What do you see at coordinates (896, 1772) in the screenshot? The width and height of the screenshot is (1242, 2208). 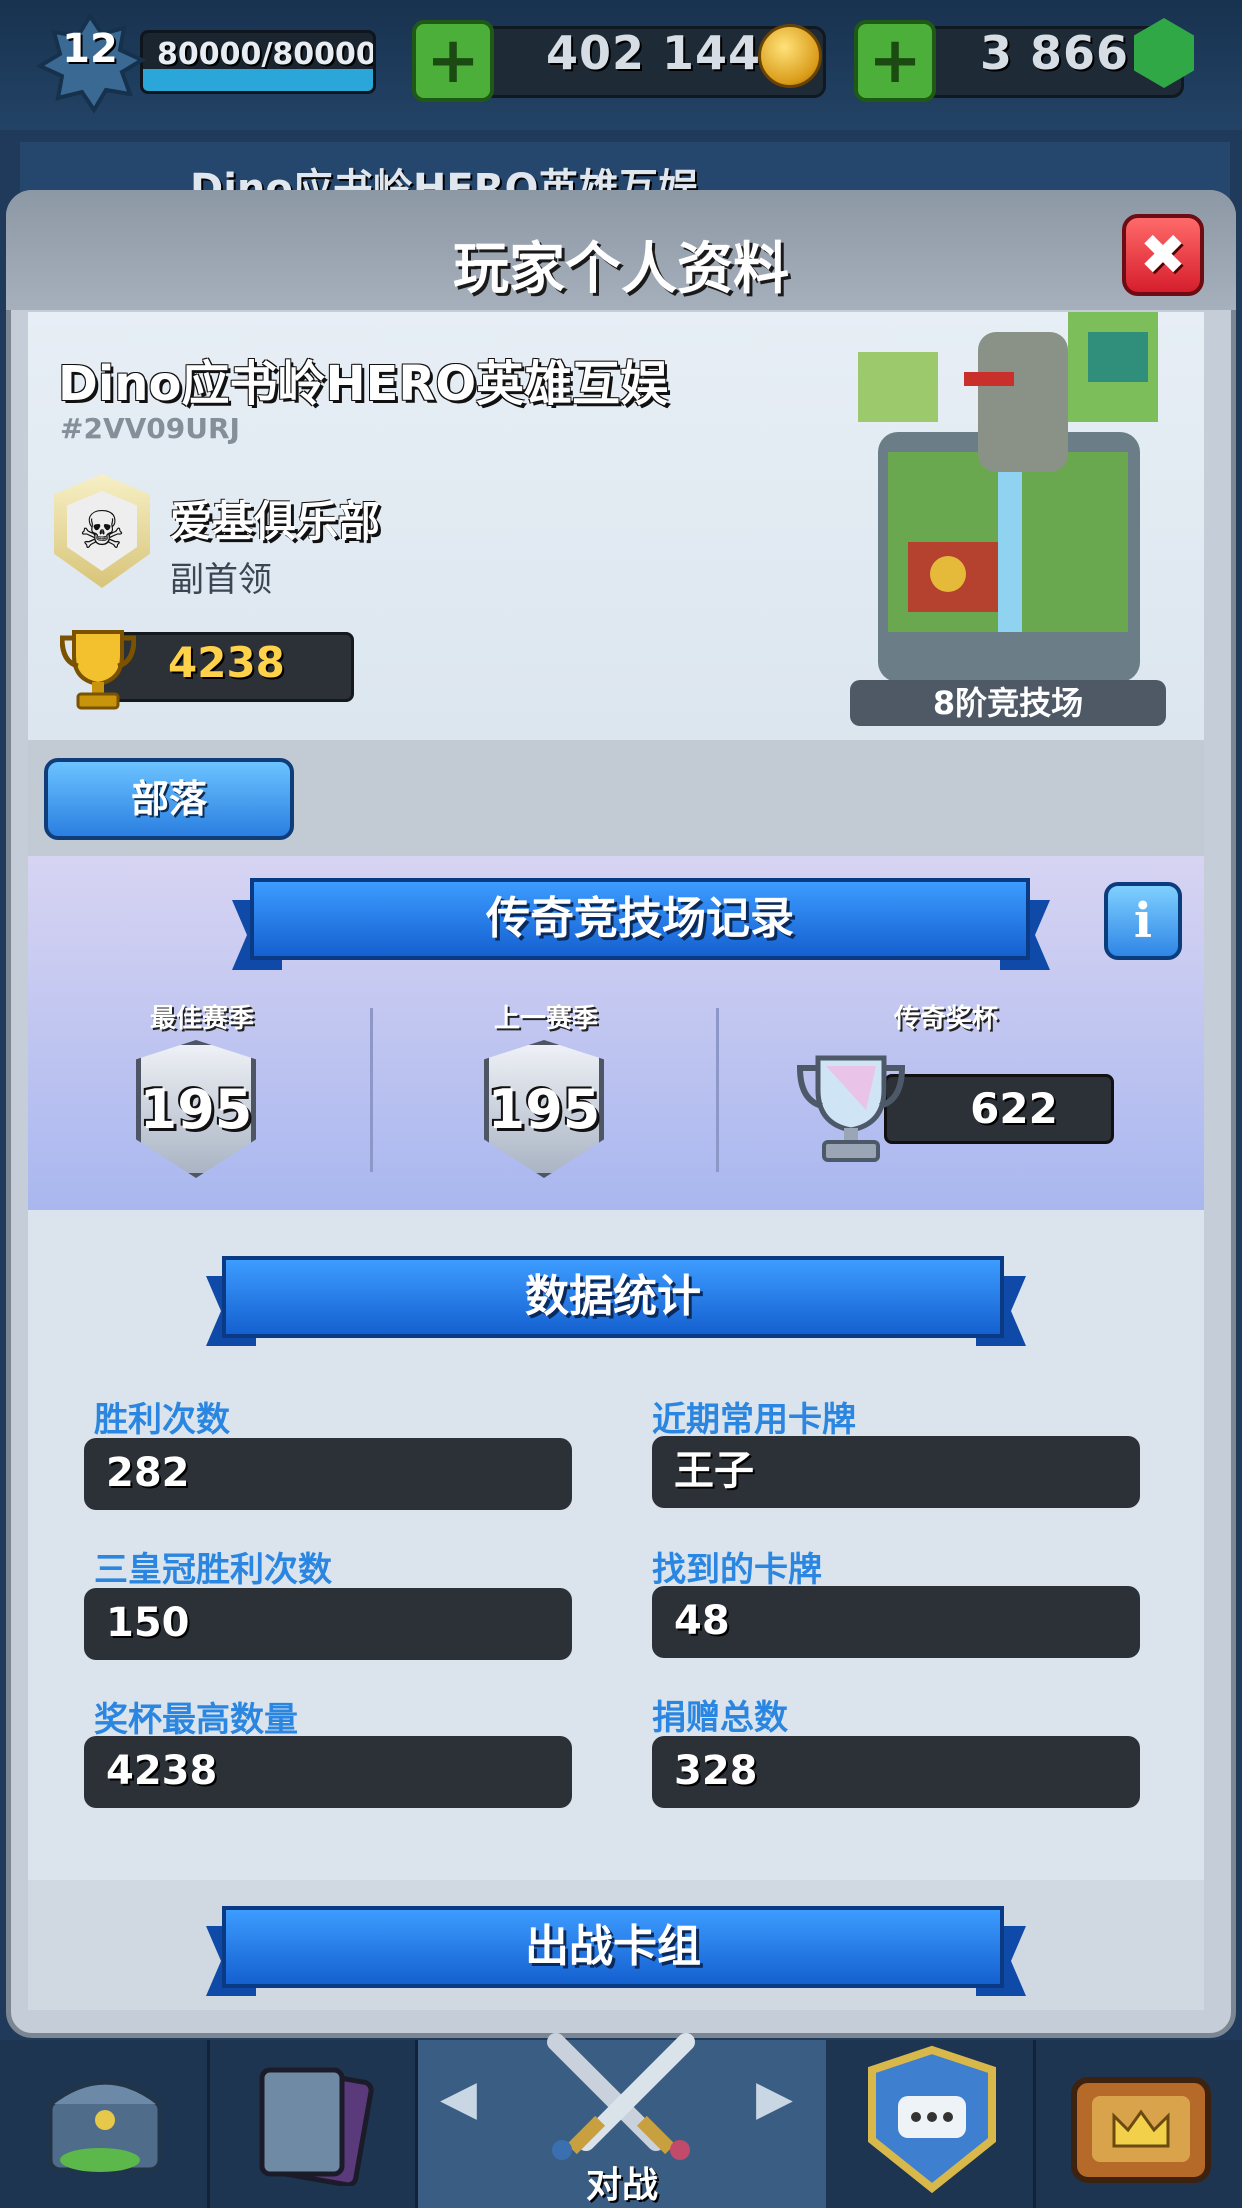 I see `stat-value-total-donations: 328` at bounding box center [896, 1772].